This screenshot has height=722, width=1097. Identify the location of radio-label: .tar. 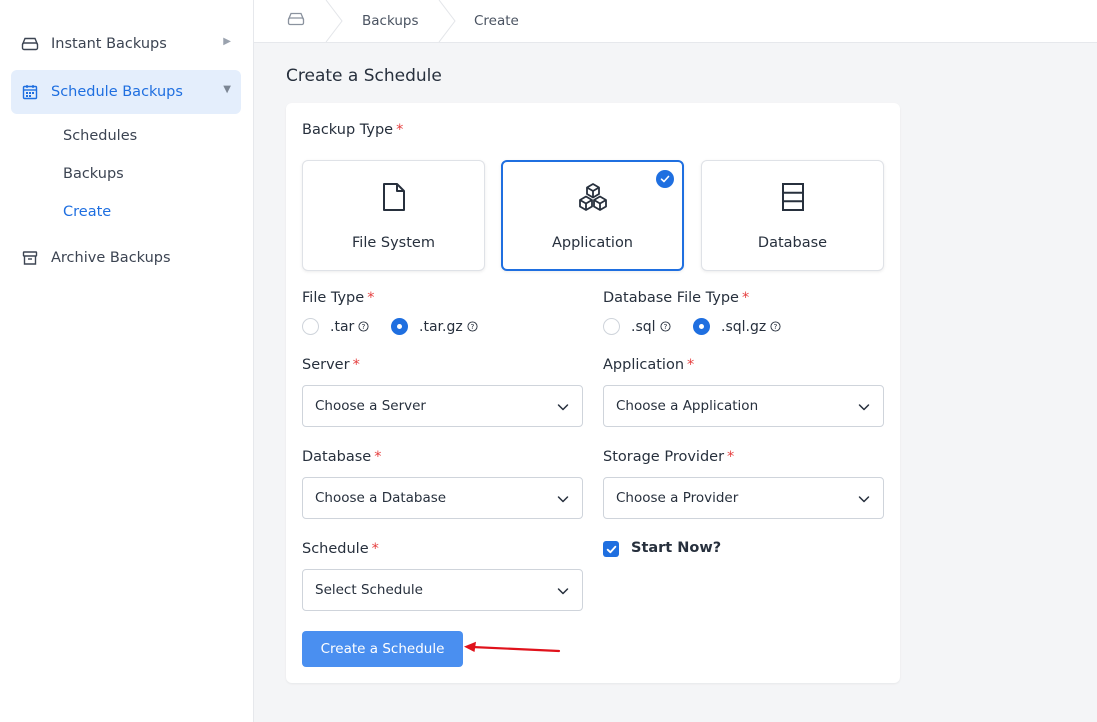
(342, 326).